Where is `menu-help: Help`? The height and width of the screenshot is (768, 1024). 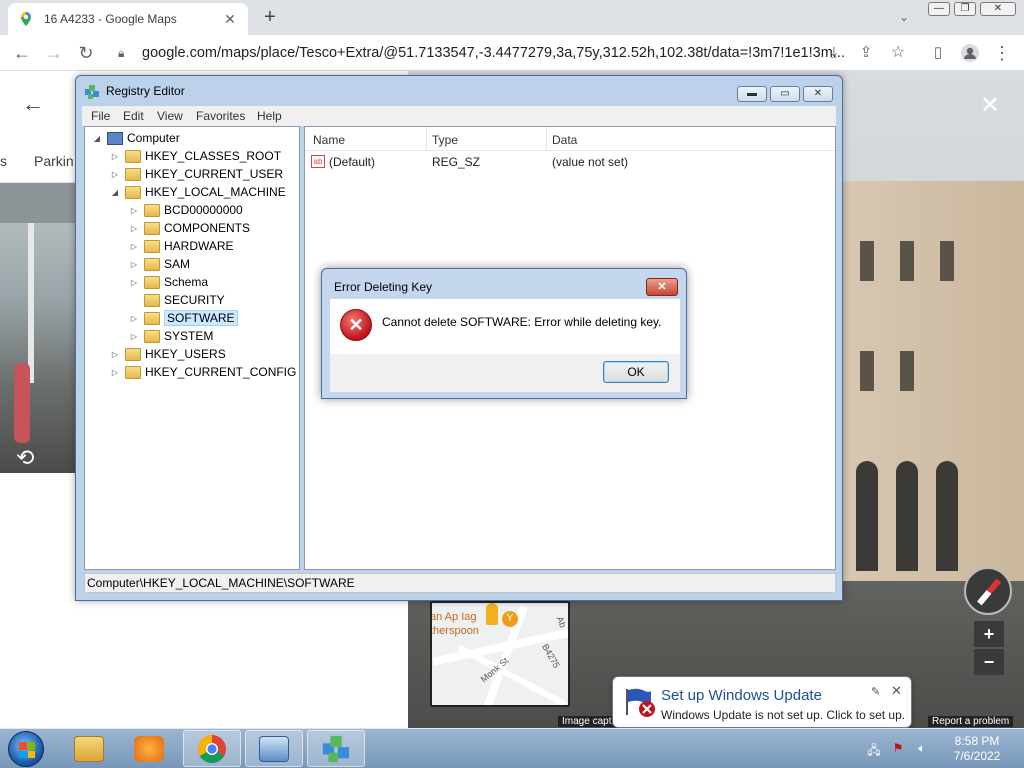 menu-help: Help is located at coordinates (269, 116).